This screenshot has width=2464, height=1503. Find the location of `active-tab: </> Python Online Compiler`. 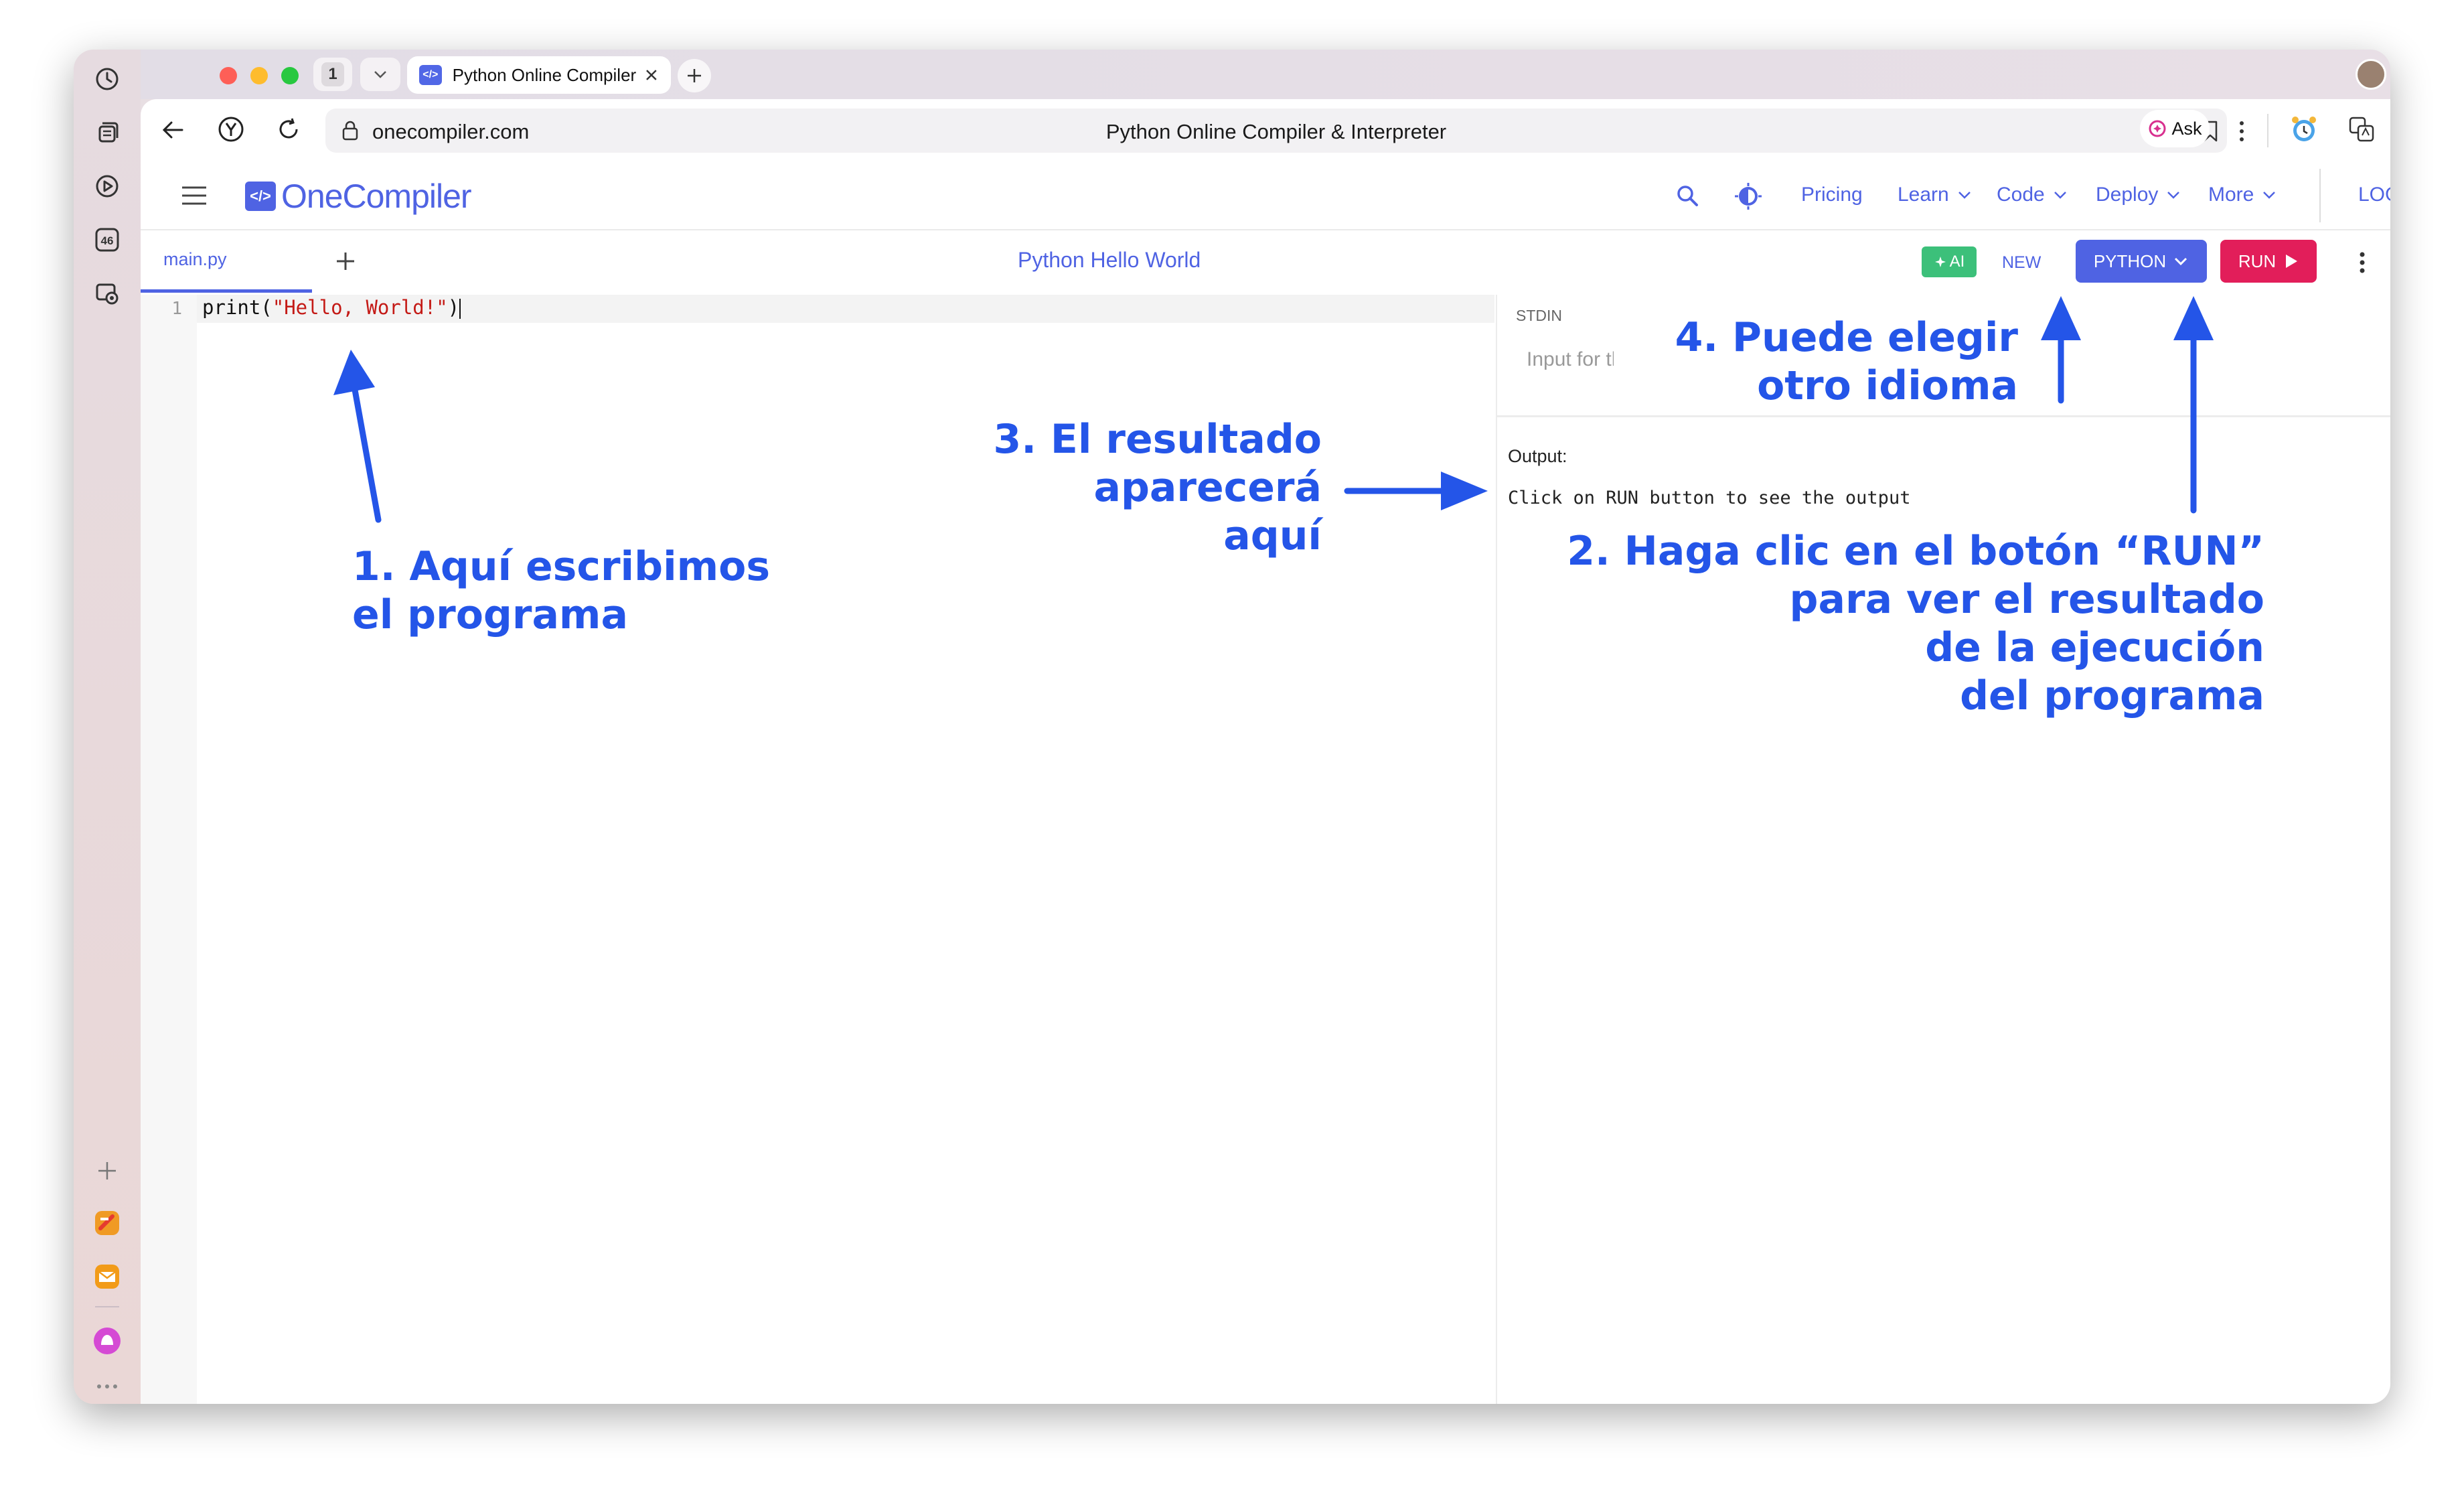

active-tab: </> Python Online Compiler is located at coordinates (539, 75).